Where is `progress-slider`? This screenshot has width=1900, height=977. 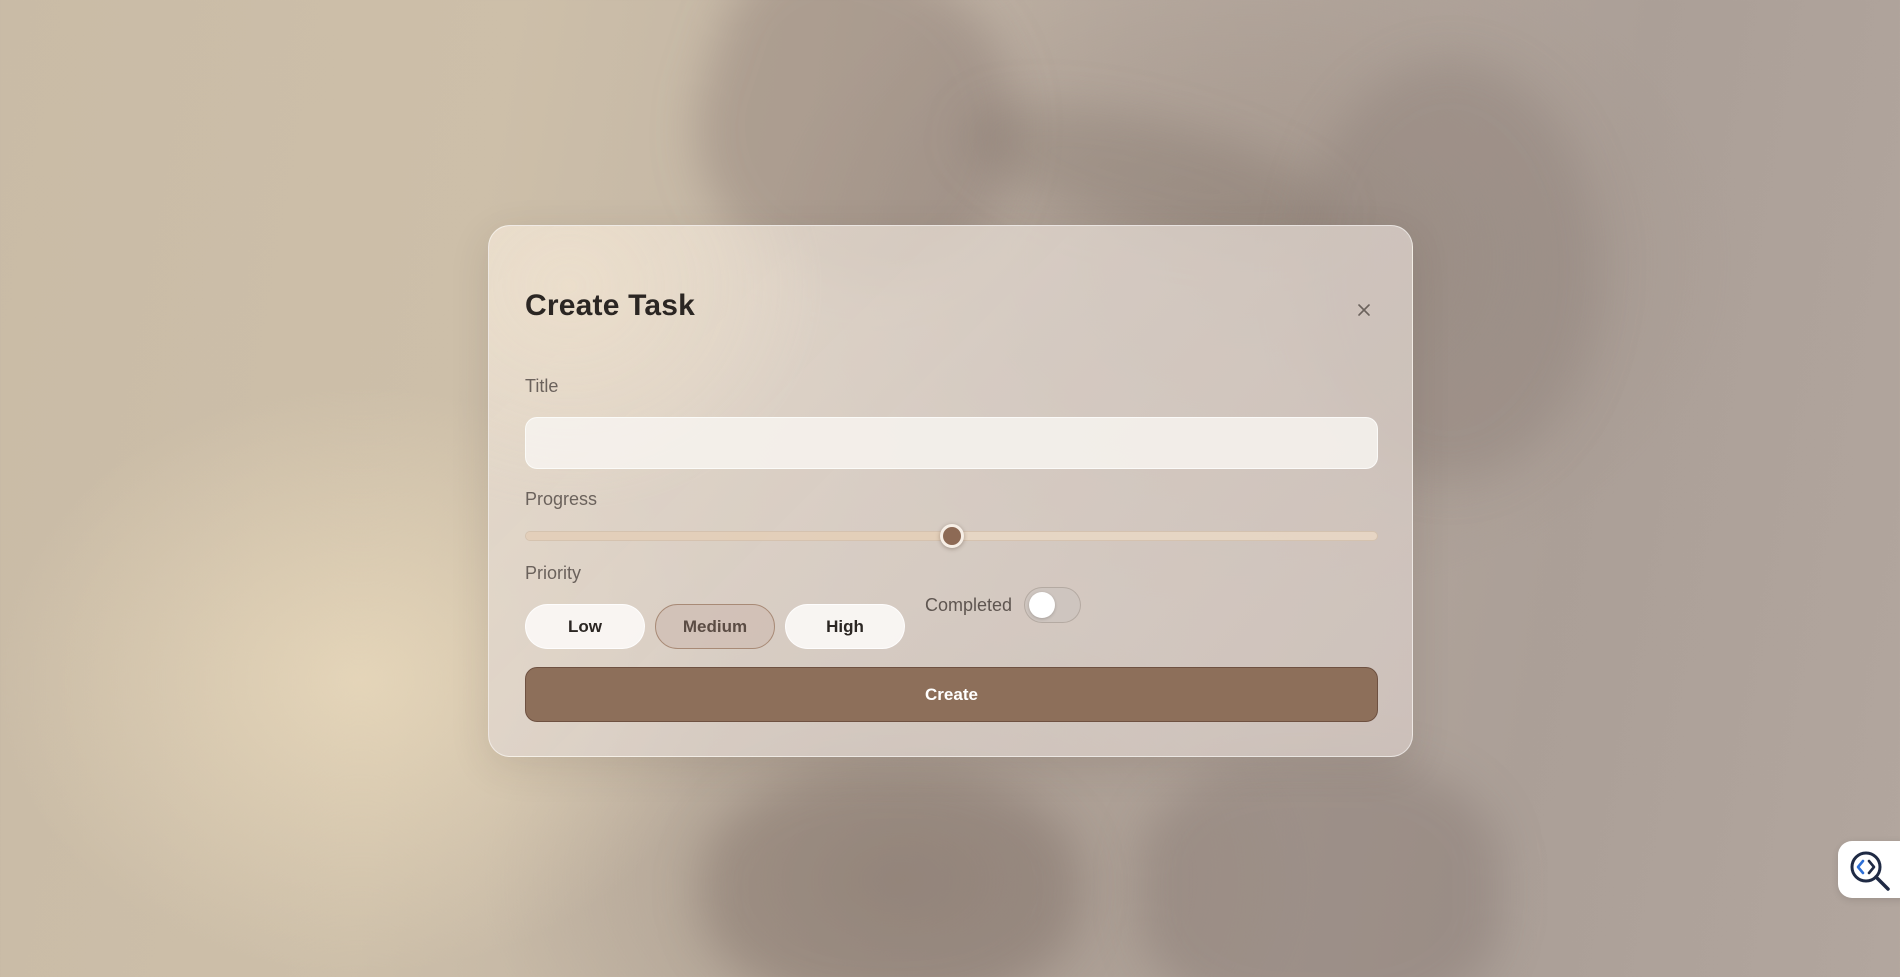 progress-slider is located at coordinates (951, 536).